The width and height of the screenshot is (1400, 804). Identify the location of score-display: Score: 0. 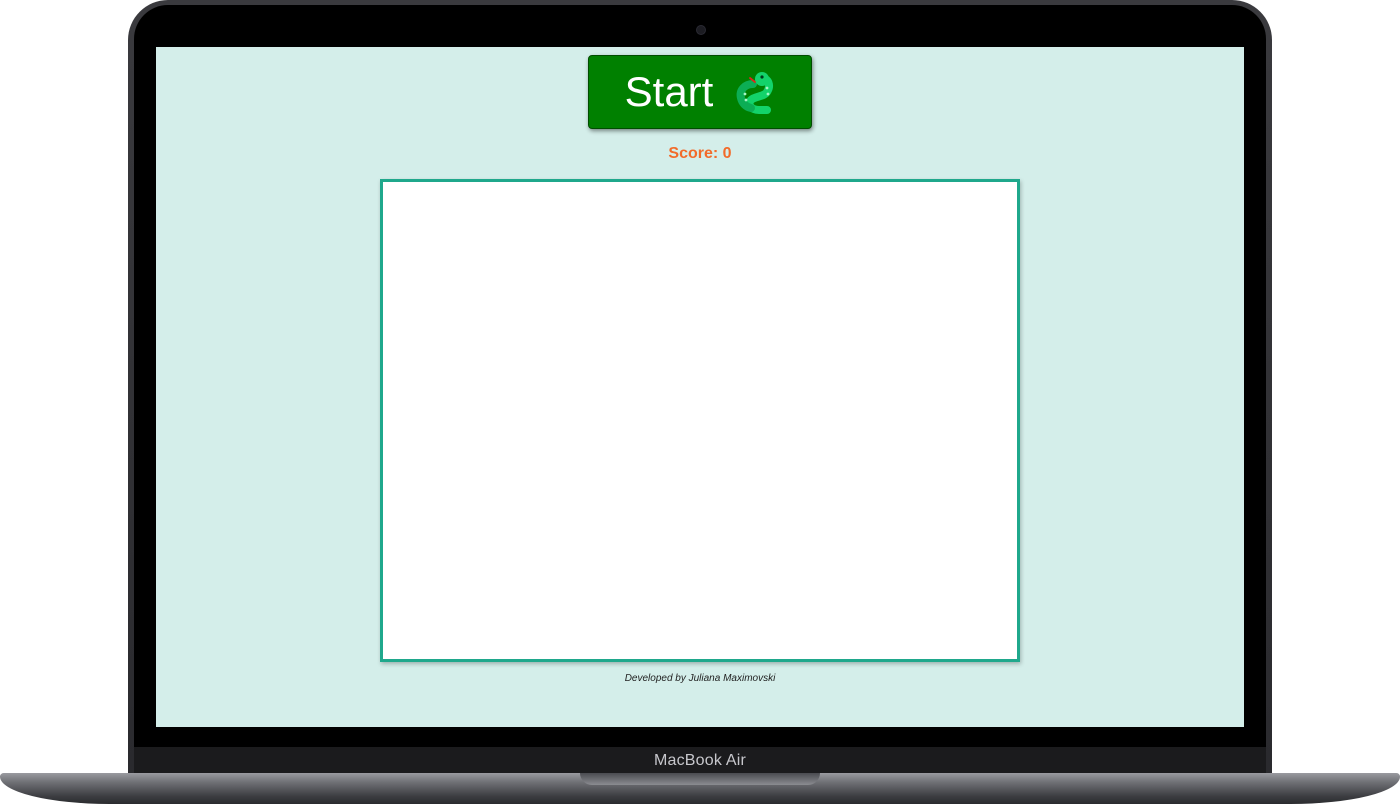
(700, 153).